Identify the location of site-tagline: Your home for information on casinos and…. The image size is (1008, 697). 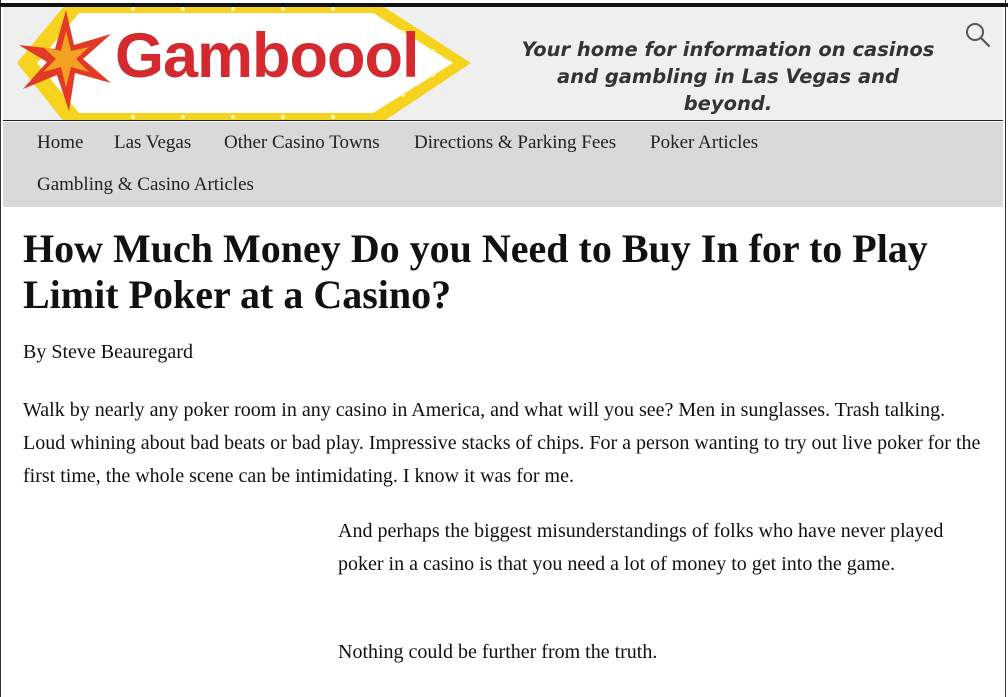
(728, 76).